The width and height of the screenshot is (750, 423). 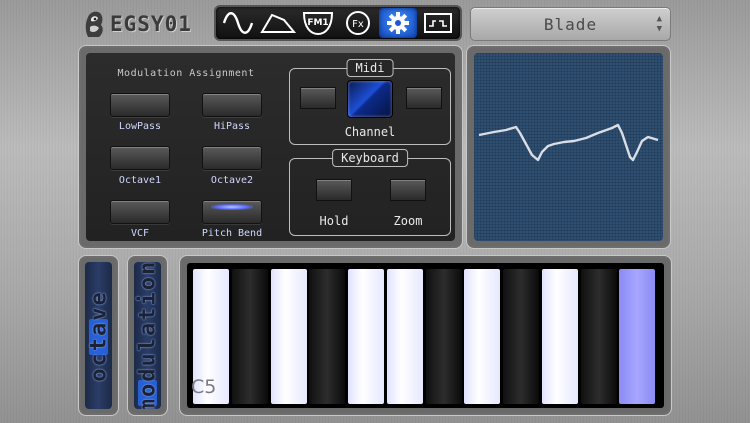 I want to click on midi-group: Midi Channel, so click(x=370, y=102).